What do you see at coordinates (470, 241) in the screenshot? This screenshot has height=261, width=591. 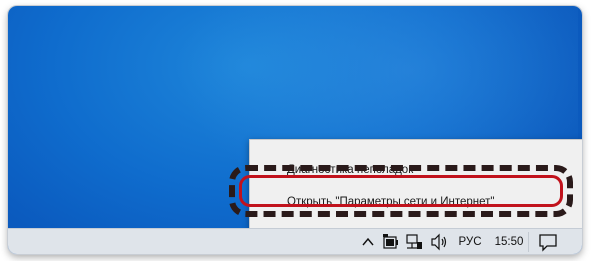 I see `language-indicator: РУС` at bounding box center [470, 241].